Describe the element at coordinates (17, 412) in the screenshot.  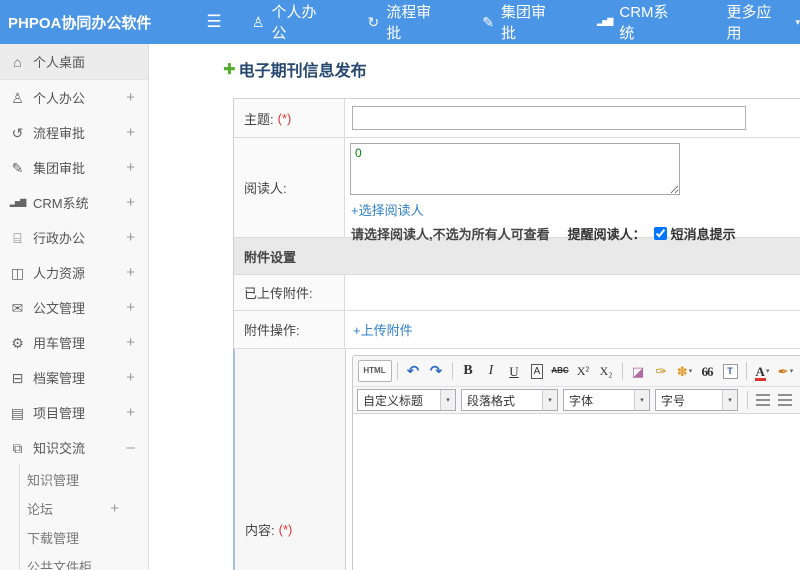
I see `project-icon: ▤` at that location.